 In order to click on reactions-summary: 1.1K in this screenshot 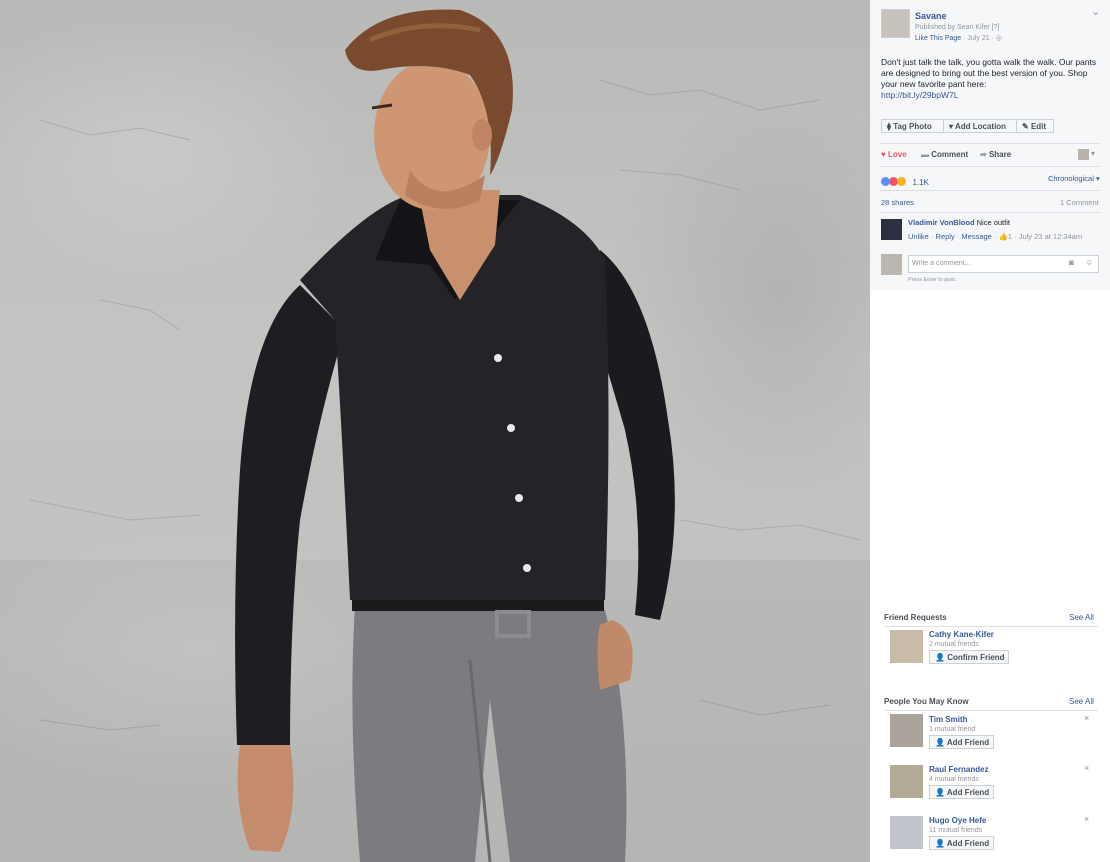, I will do `click(905, 182)`.